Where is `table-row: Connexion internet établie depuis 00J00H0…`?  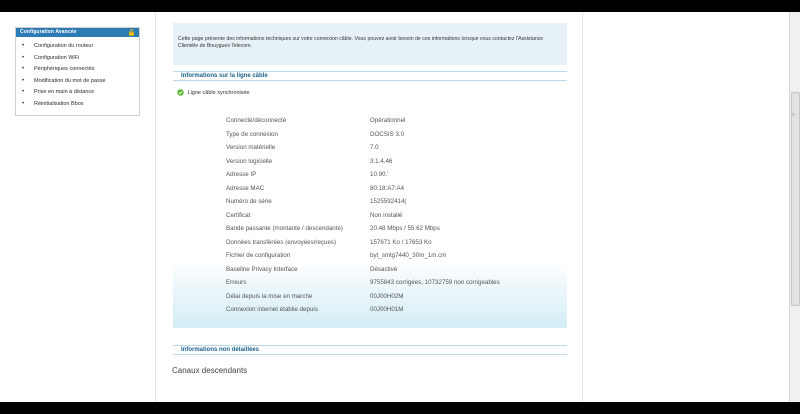 table-row: Connexion internet établie depuis 00J00H0… is located at coordinates (396, 313).